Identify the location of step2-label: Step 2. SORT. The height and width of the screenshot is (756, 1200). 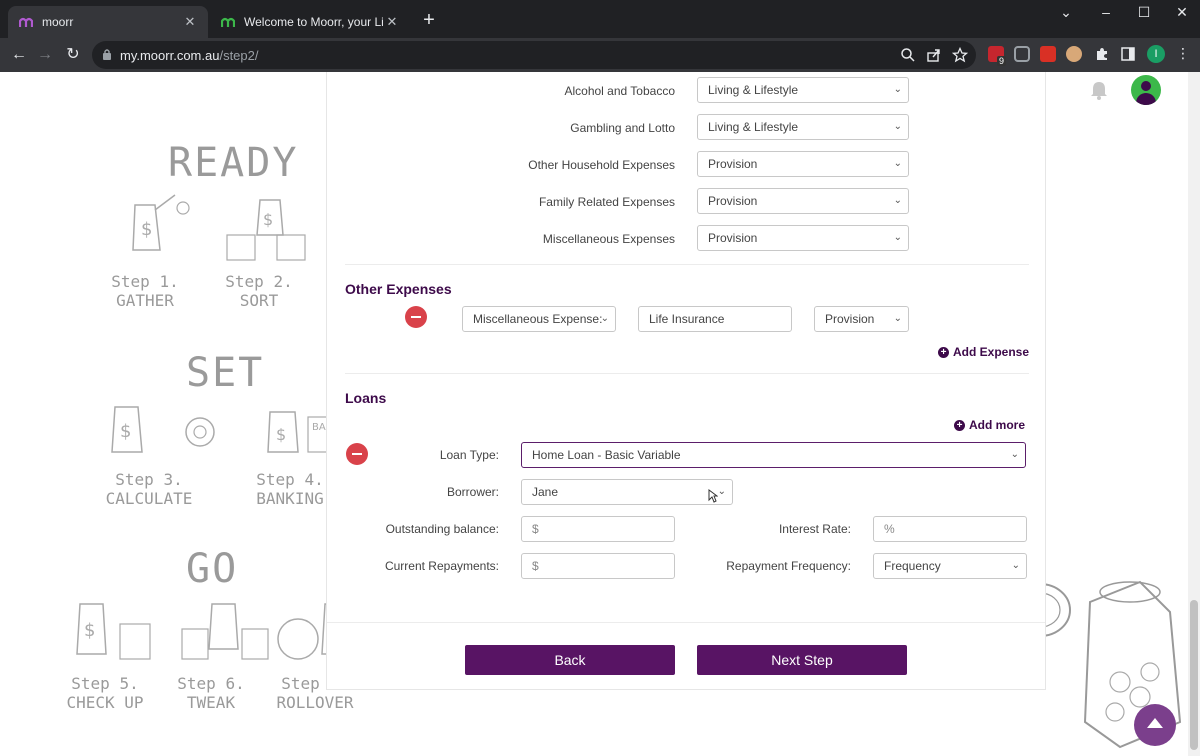
(259, 291).